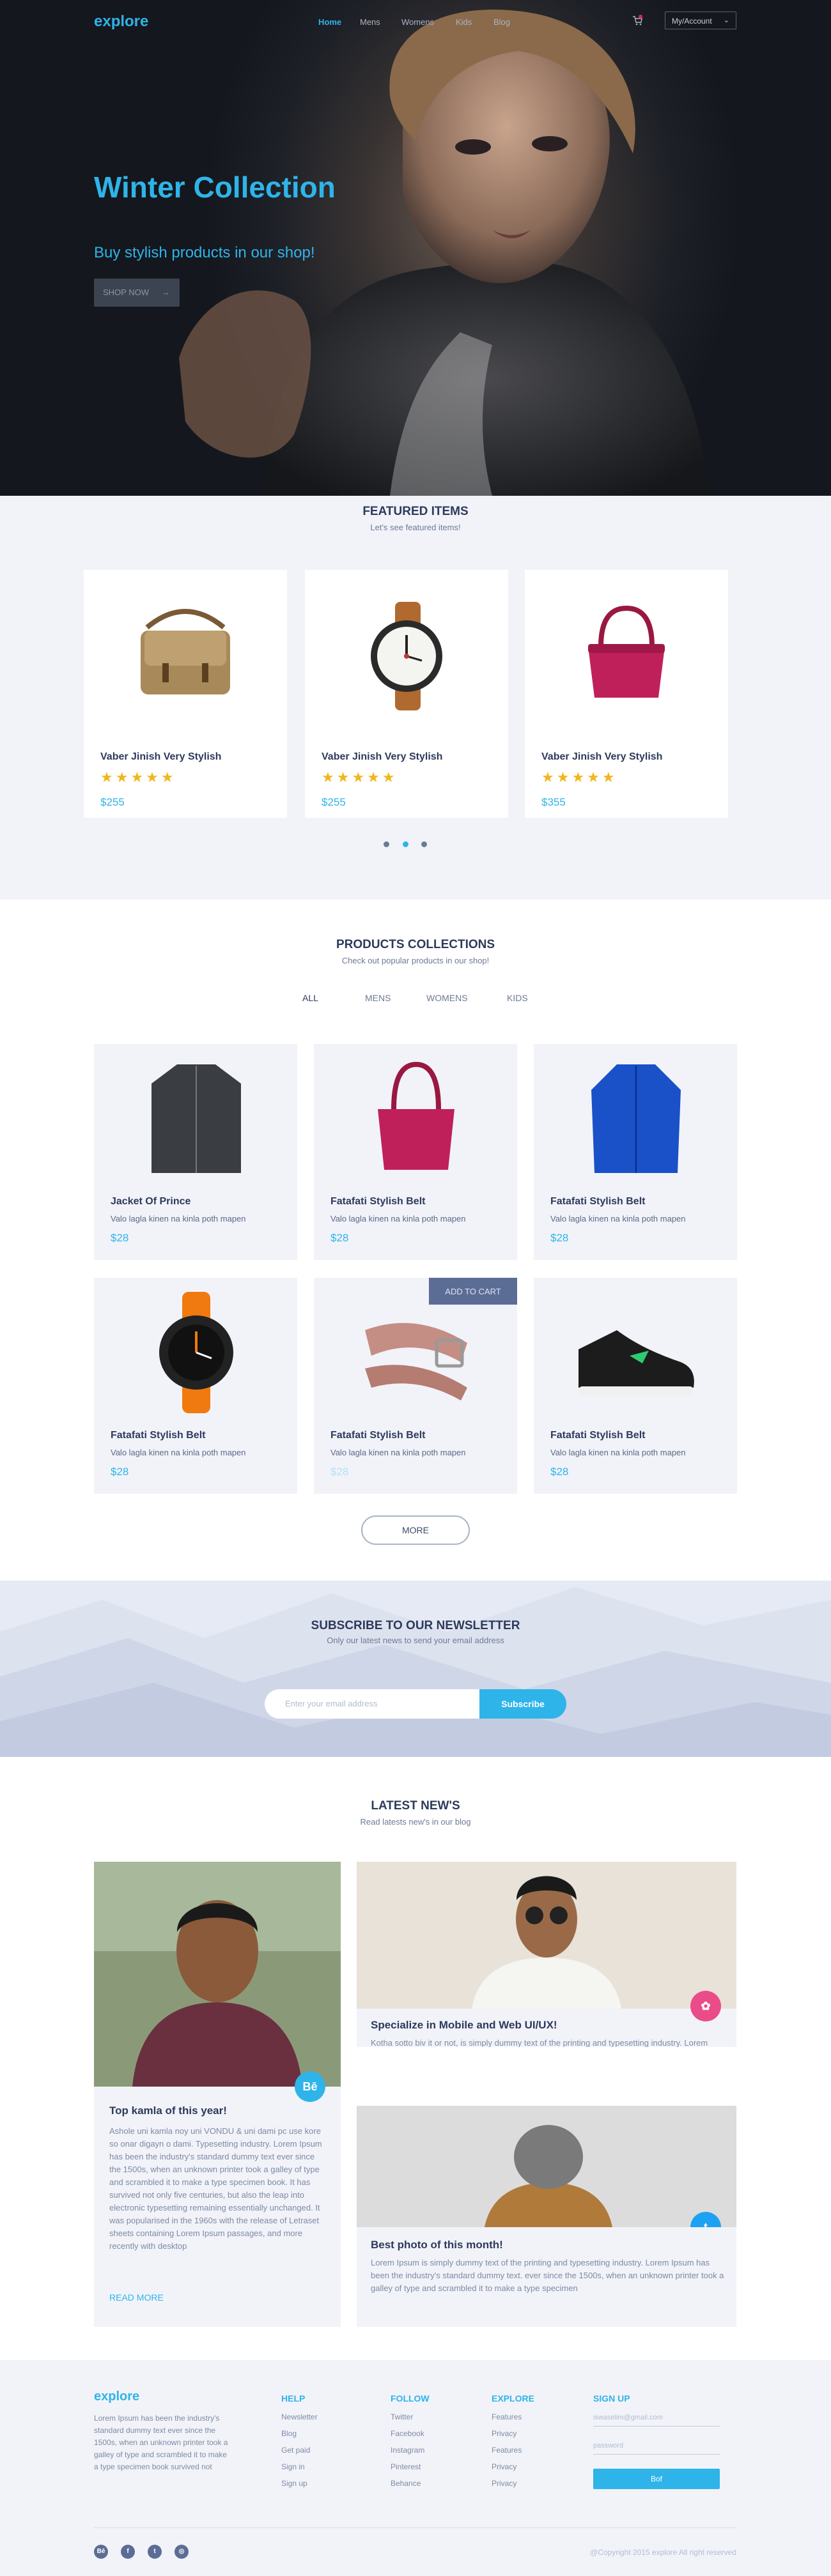  I want to click on products-subtitle: Check out popular products in our shop!, so click(415, 960).